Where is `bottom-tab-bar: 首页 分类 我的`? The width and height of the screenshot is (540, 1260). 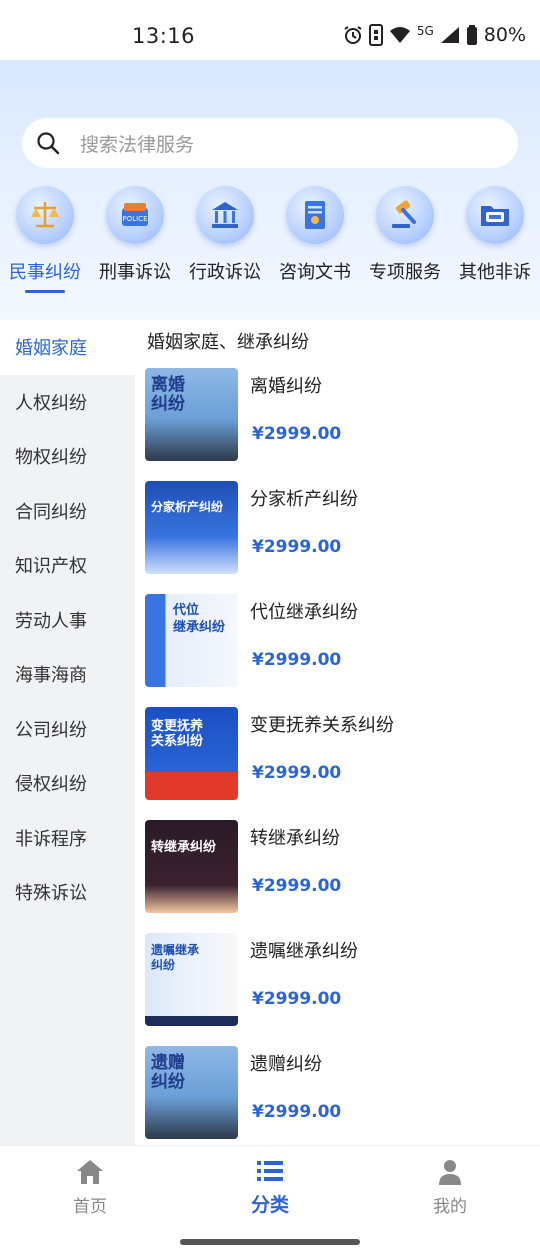
bottom-tab-bar: 首页 分类 我的 is located at coordinates (270, 1185).